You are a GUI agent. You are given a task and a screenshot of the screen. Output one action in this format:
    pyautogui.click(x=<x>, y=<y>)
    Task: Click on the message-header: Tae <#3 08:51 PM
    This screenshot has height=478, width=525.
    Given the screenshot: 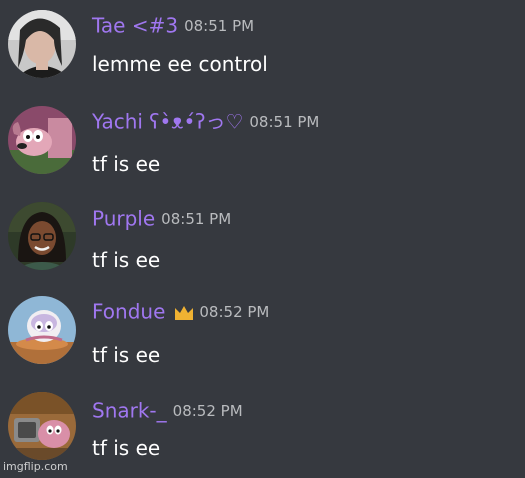 What is the action you would take?
    pyautogui.click(x=173, y=25)
    